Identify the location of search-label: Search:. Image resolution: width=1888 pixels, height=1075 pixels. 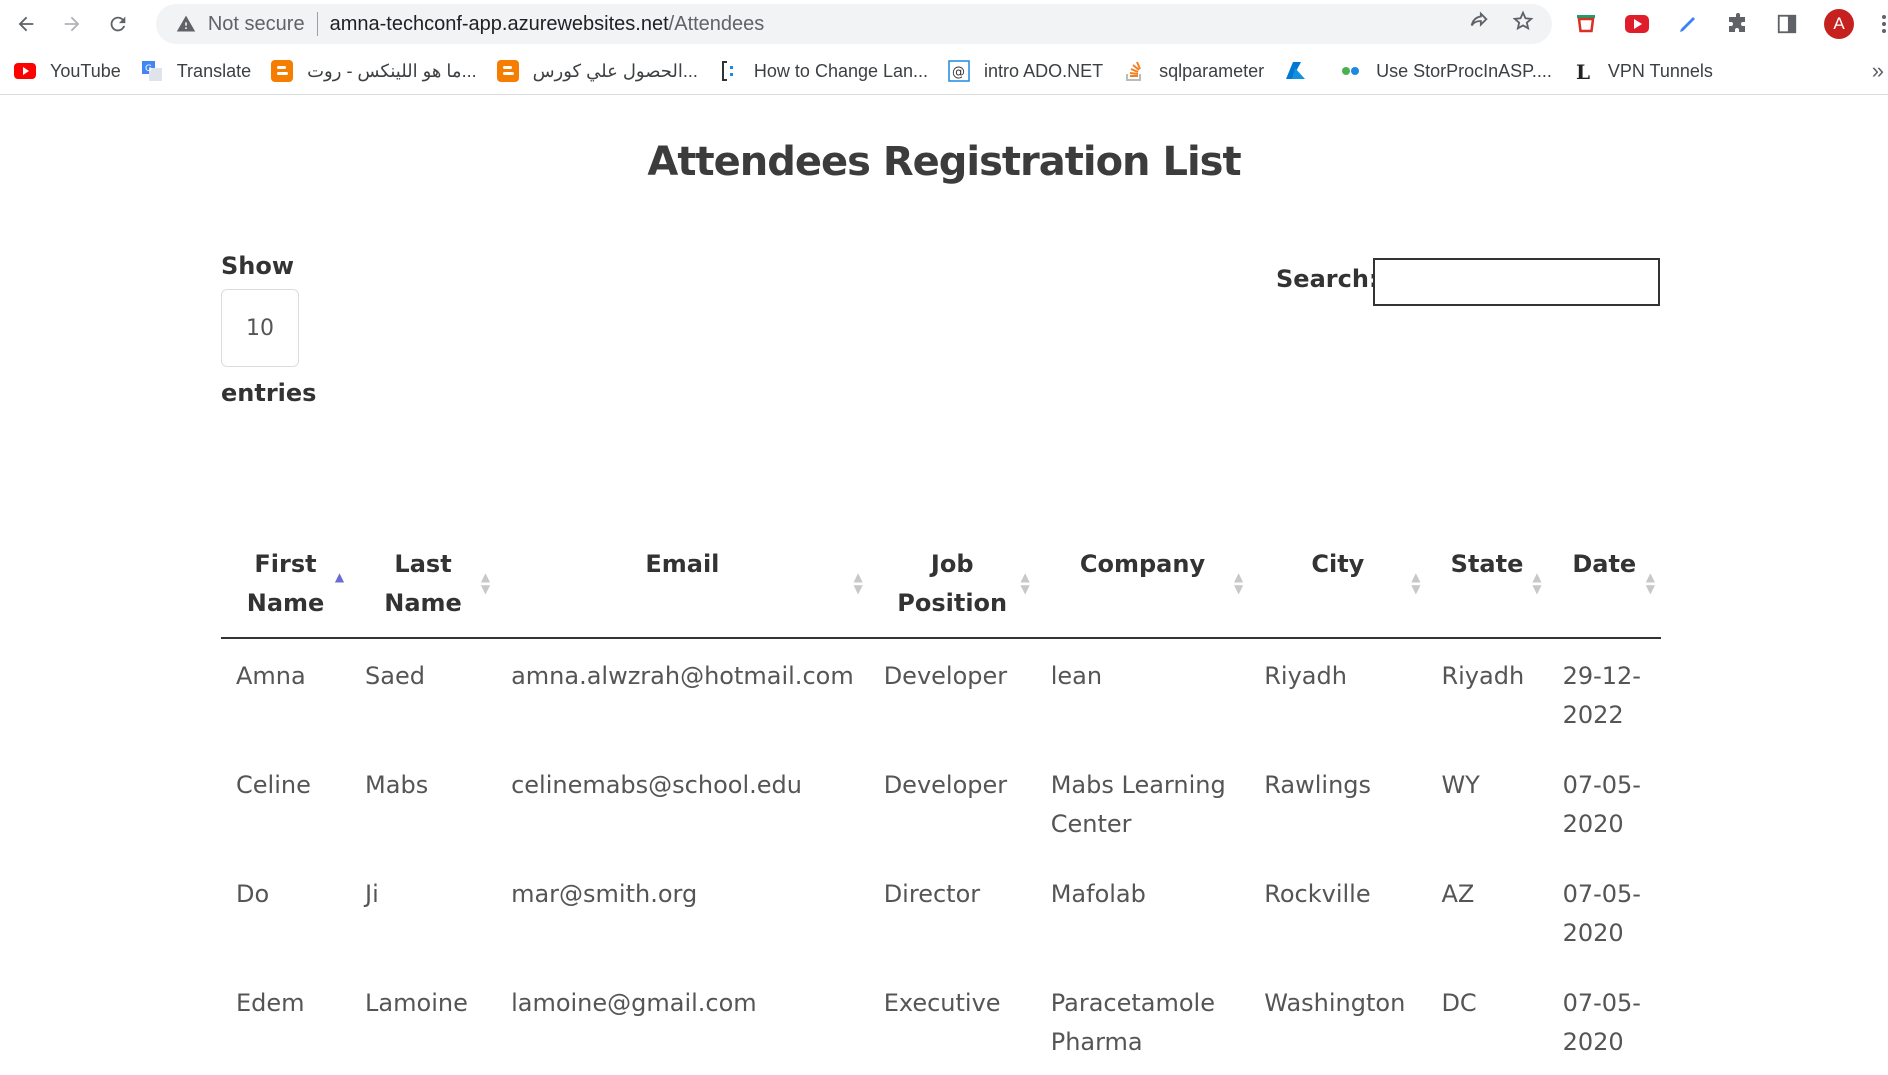
(1327, 279).